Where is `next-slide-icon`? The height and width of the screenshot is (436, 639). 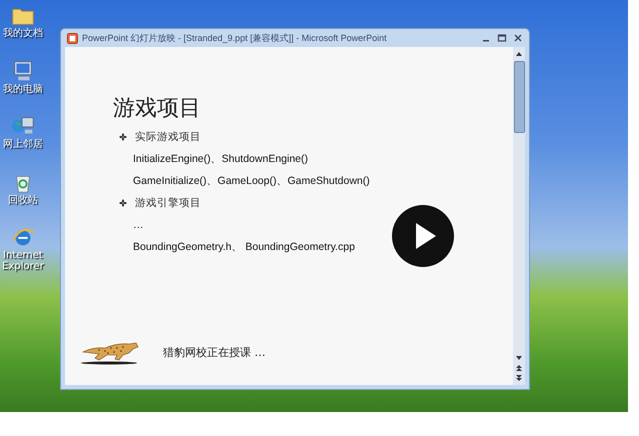 next-slide-icon is located at coordinates (519, 378).